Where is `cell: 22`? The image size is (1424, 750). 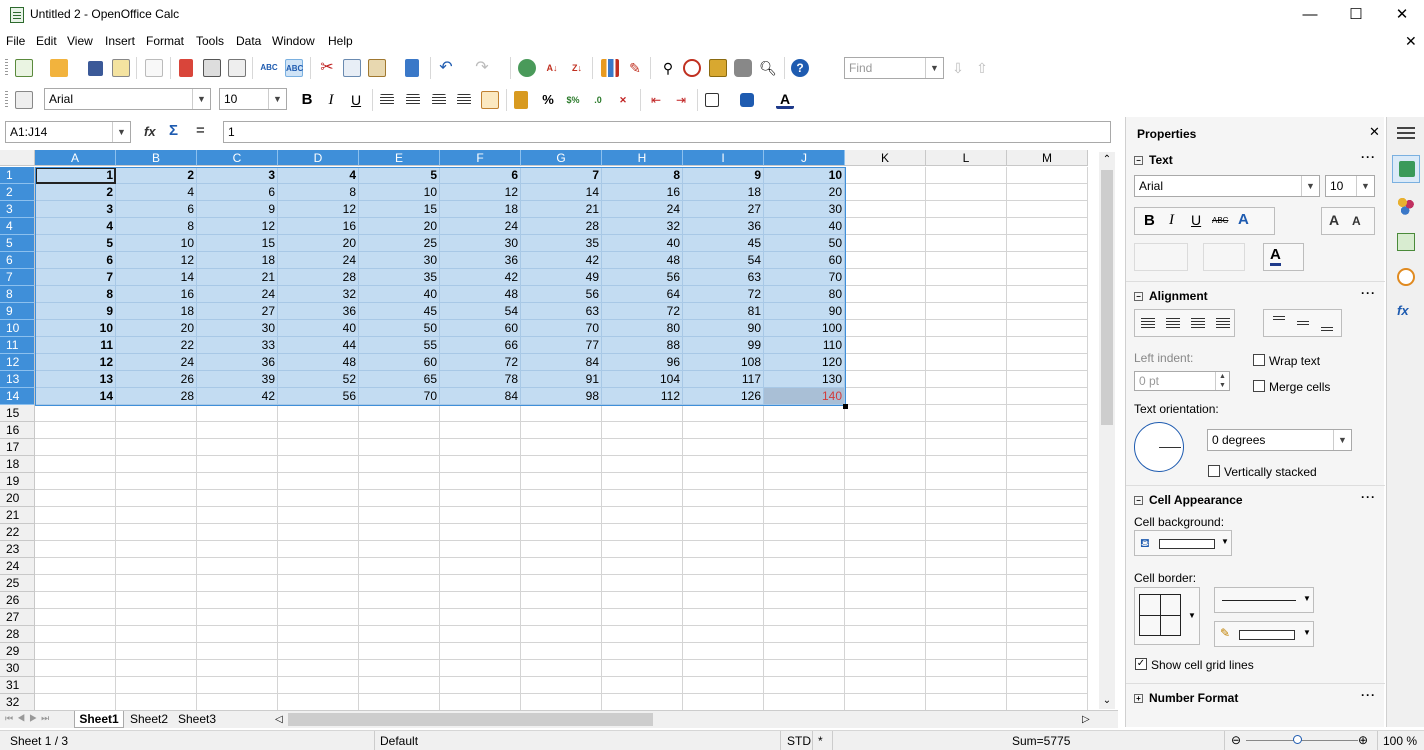 cell: 22 is located at coordinates (156, 345).